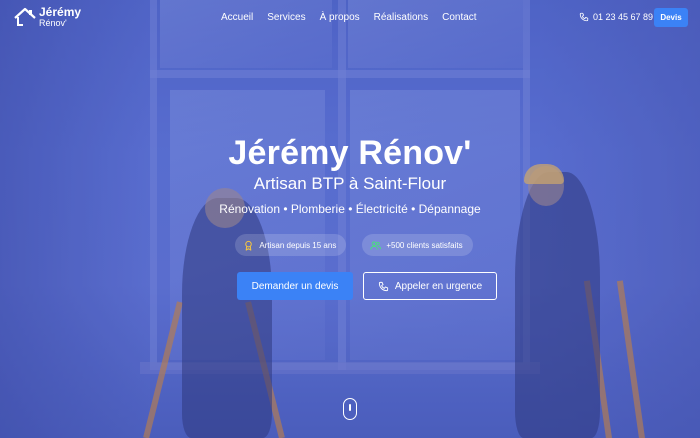 Image resolution: width=700 pixels, height=438 pixels. I want to click on nav-link-services: Services, so click(286, 17).